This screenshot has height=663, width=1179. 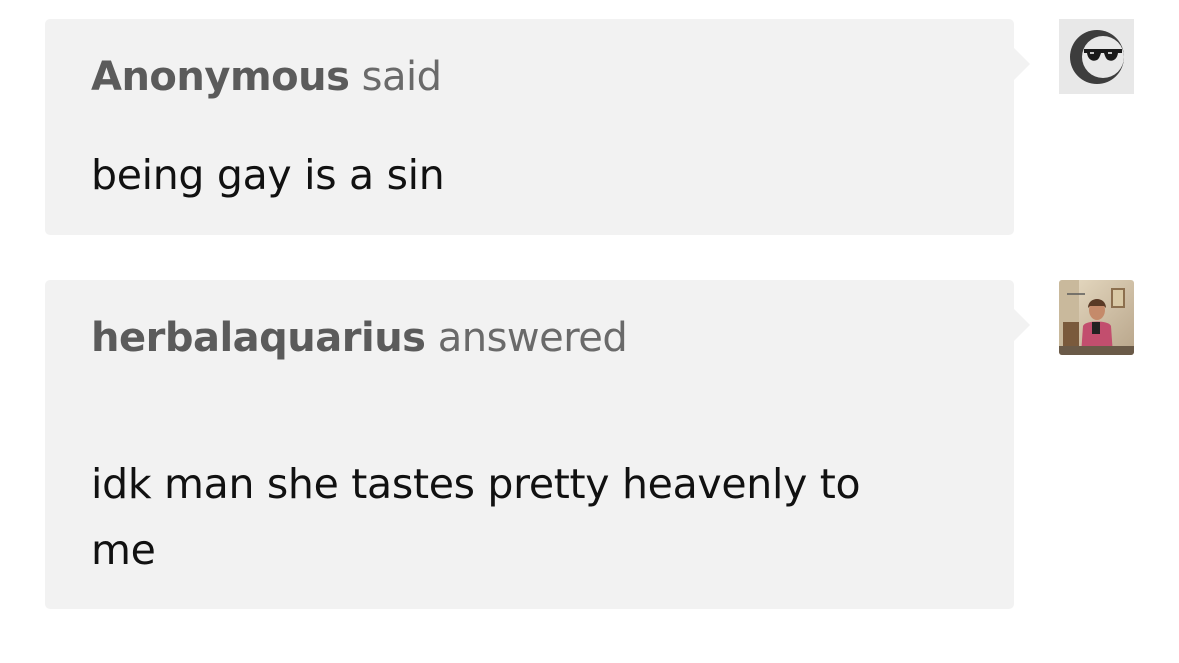 What do you see at coordinates (476, 517) in the screenshot?
I see `answer-text: idk man she tastes pretty heavenly to me` at bounding box center [476, 517].